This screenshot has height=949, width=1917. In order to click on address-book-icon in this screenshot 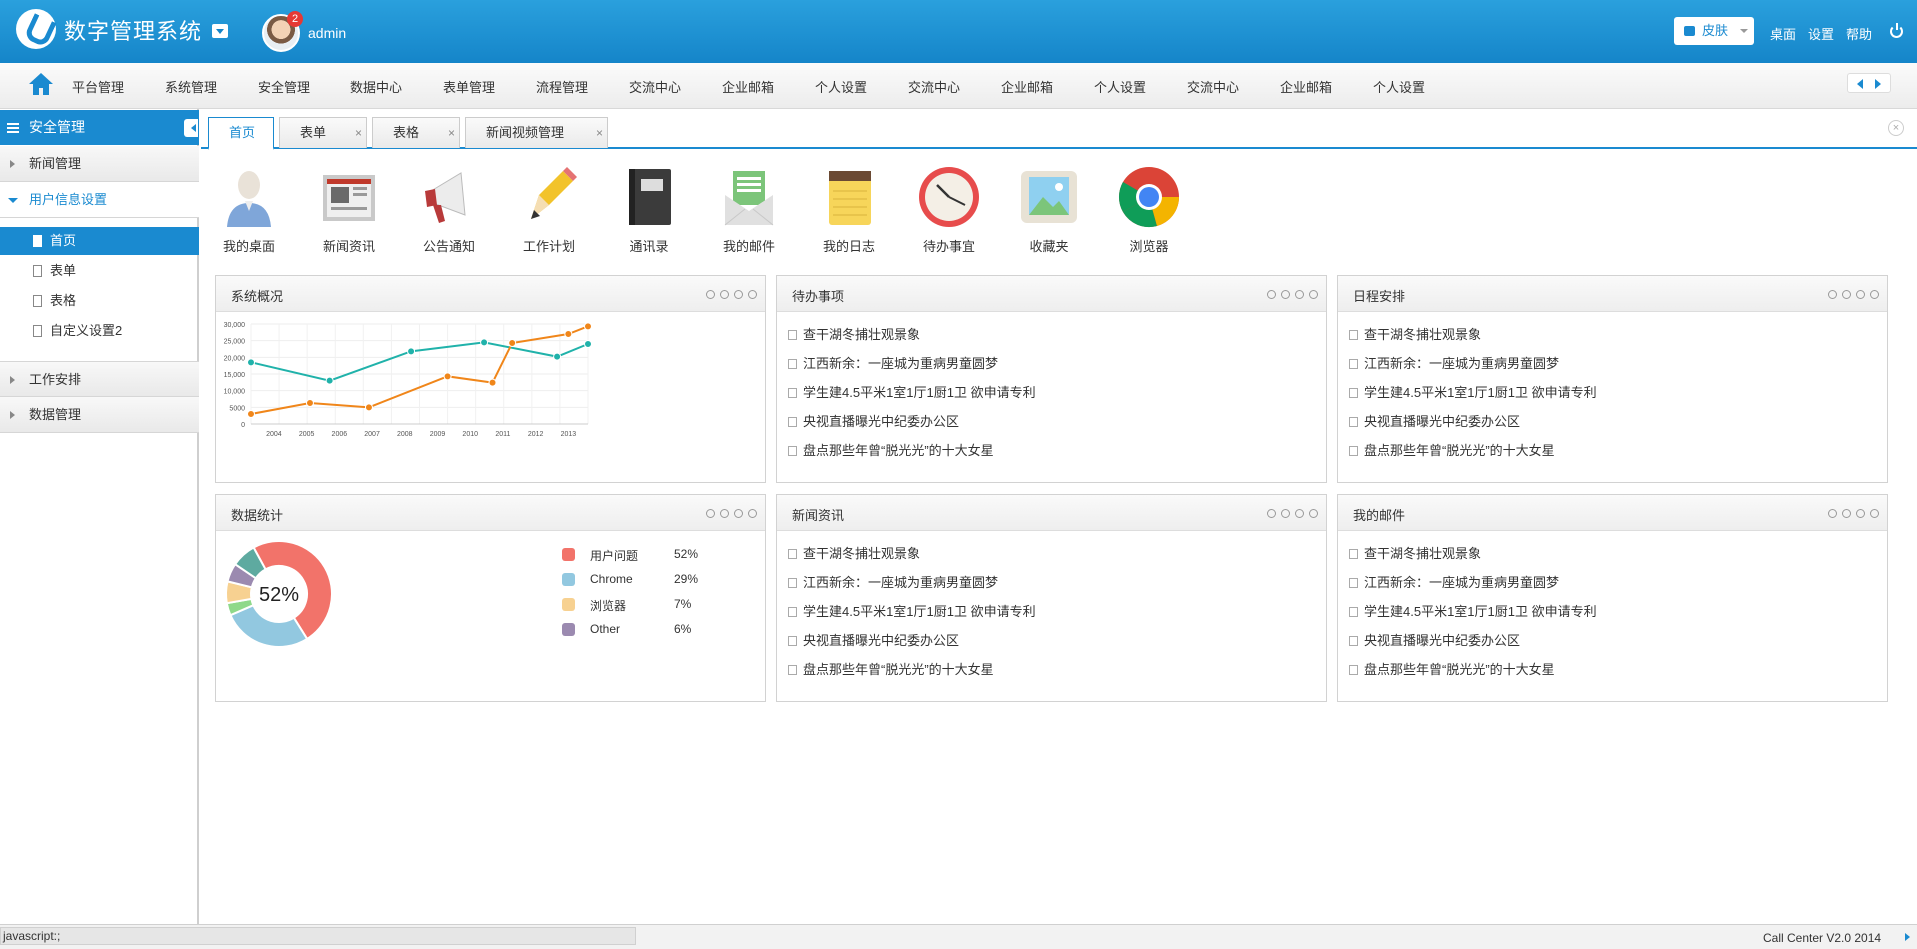, I will do `click(649, 197)`.